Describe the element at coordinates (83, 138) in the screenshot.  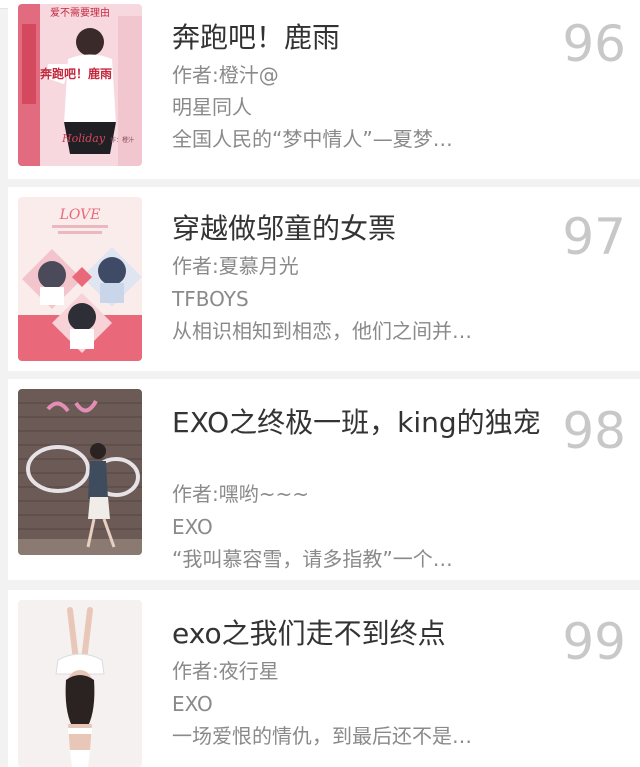
I see `cover-bottom-text: Holiday` at that location.